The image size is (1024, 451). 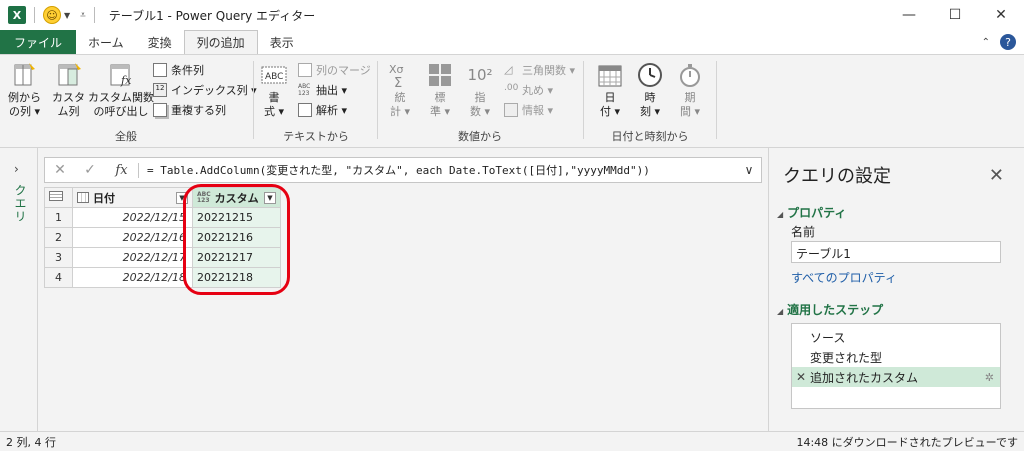 What do you see at coordinates (896, 357) in the screenshot?
I see `step-item-changed-type: 変更された型` at bounding box center [896, 357].